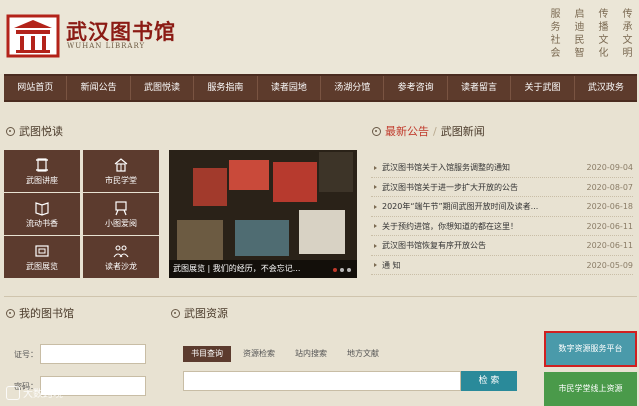 Image resolution: width=639 pixels, height=406 pixels. Describe the element at coordinates (502, 207) in the screenshot. I see `list-item: 2020年“端午节”期间武图开放时间及读者... 2020-06-18` at that location.